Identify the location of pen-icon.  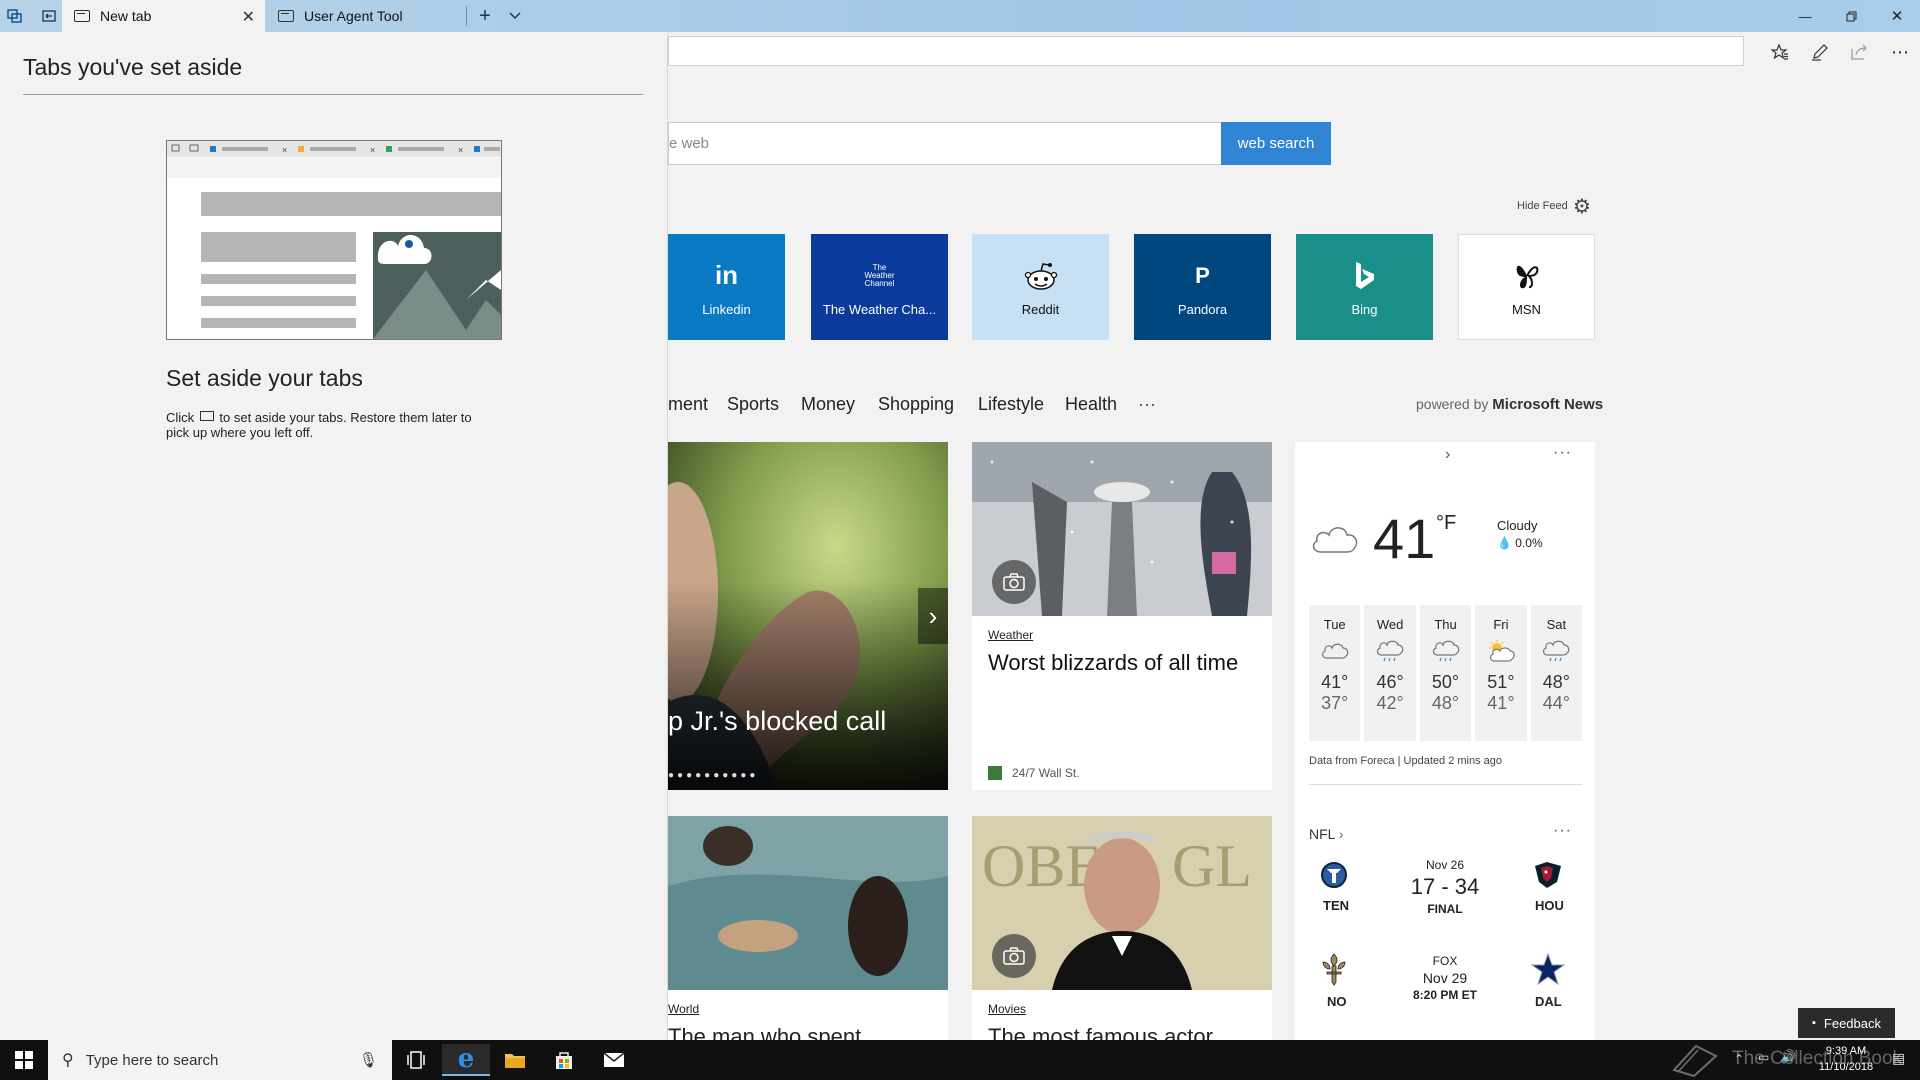
(1820, 52).